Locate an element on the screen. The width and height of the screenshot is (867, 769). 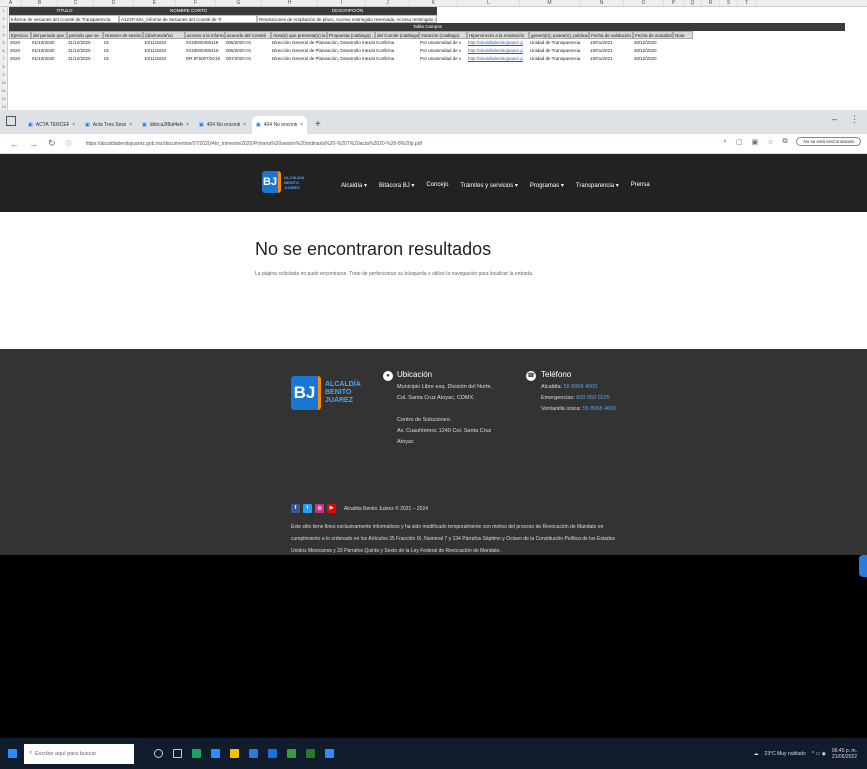
instagram-icon: ◎ is located at coordinates (319, 508).